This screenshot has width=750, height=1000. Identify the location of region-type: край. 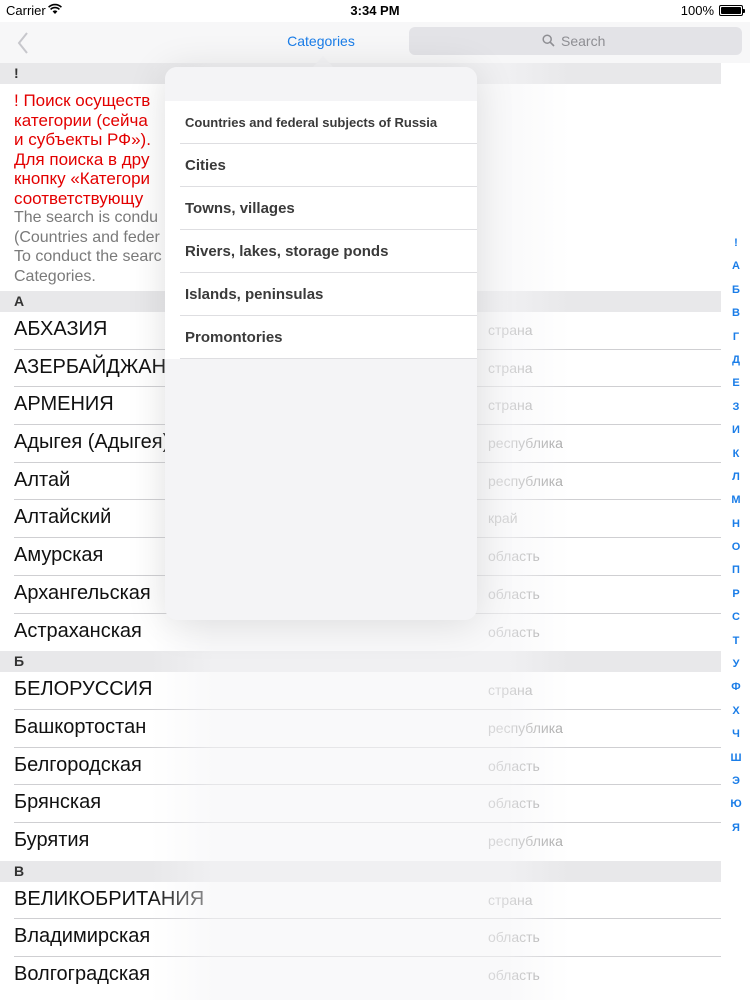
(503, 518).